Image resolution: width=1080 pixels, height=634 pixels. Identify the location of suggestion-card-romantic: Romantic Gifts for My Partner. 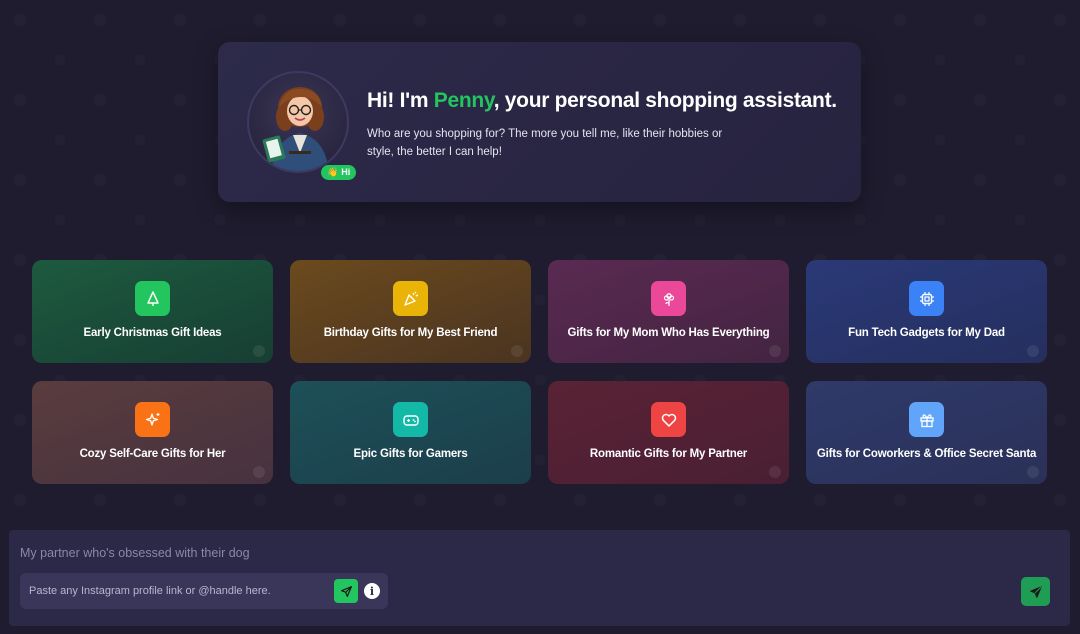
(668, 432).